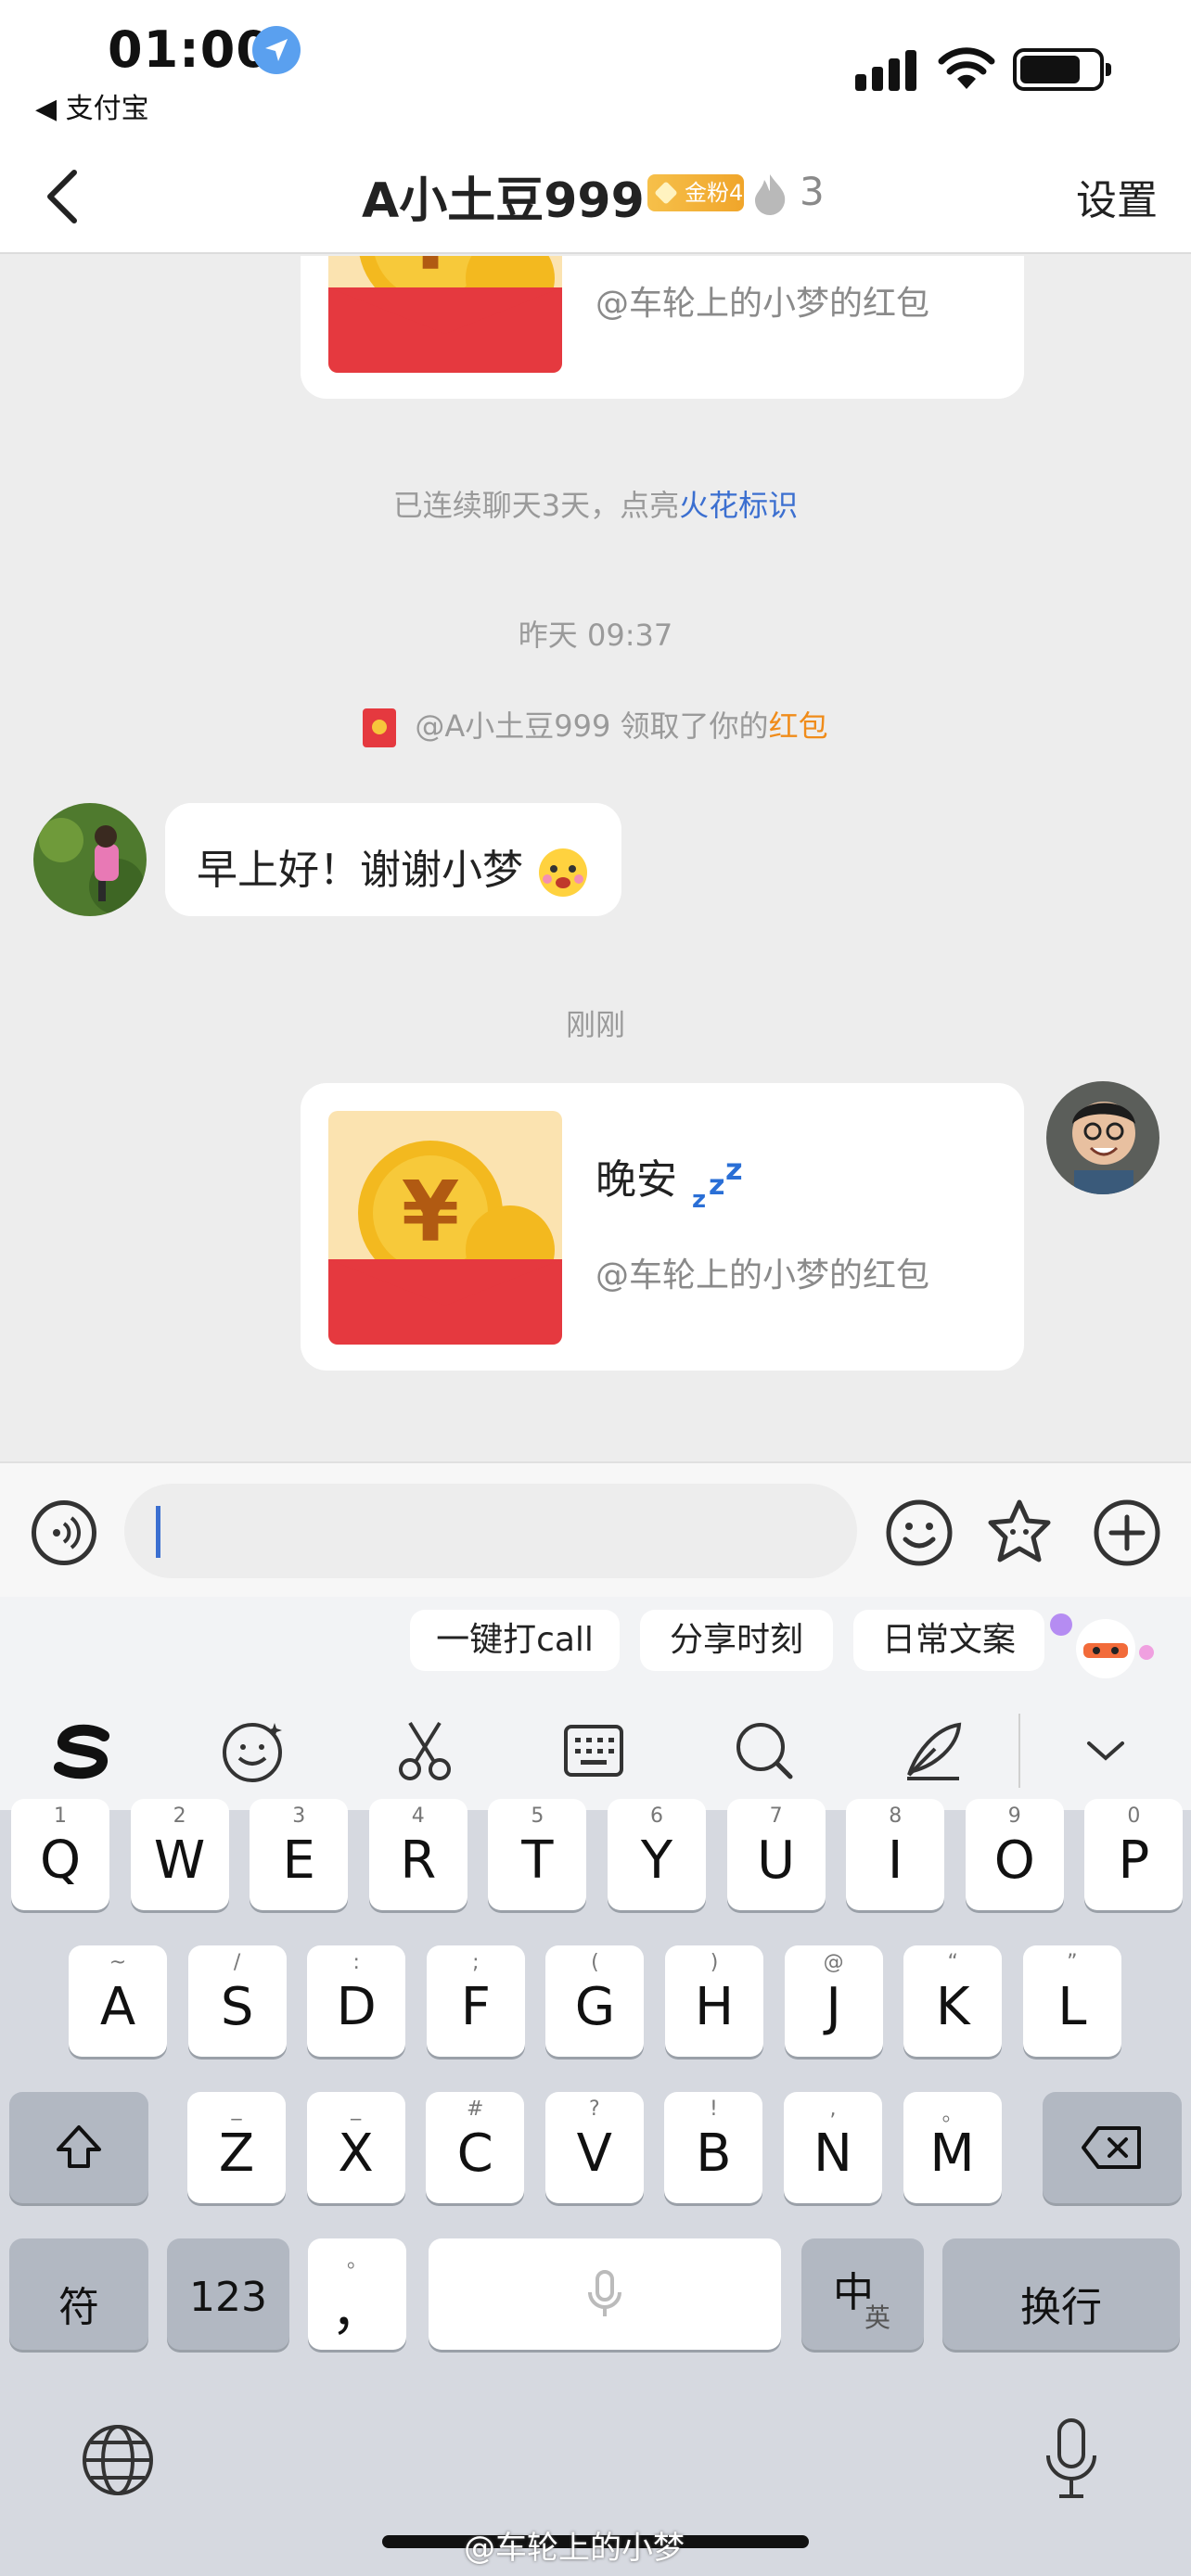 The height and width of the screenshot is (2576, 1191). What do you see at coordinates (236, 2147) in the screenshot?
I see `key-z: _ Z` at bounding box center [236, 2147].